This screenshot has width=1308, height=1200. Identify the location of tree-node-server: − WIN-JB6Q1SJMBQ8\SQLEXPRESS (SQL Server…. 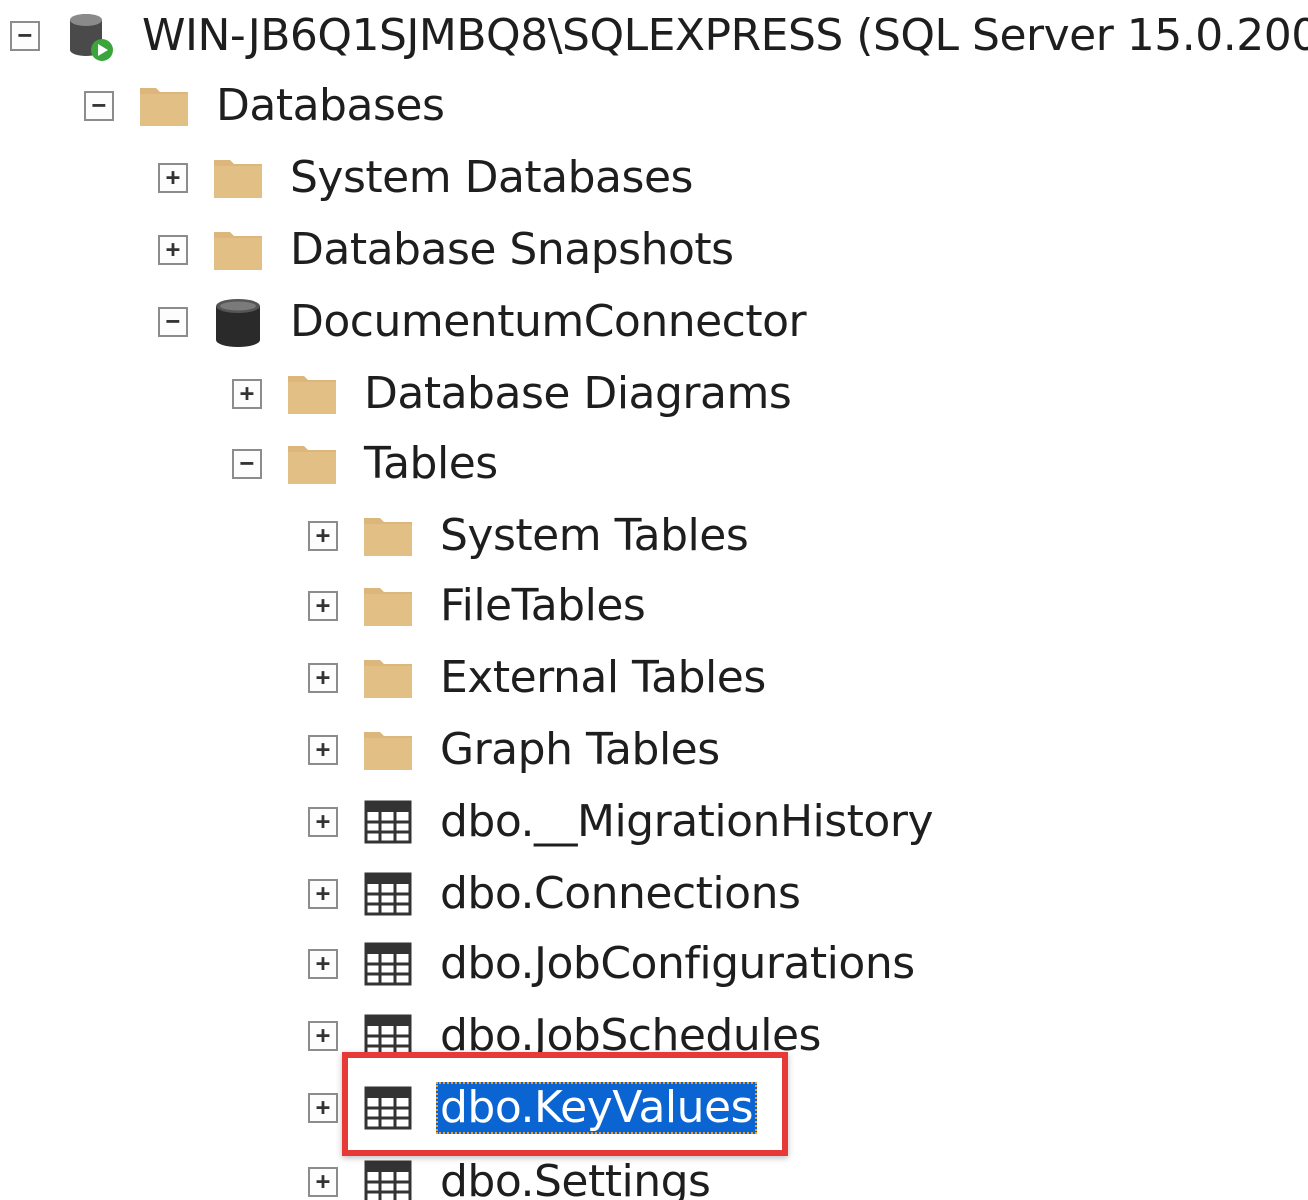
(659, 36).